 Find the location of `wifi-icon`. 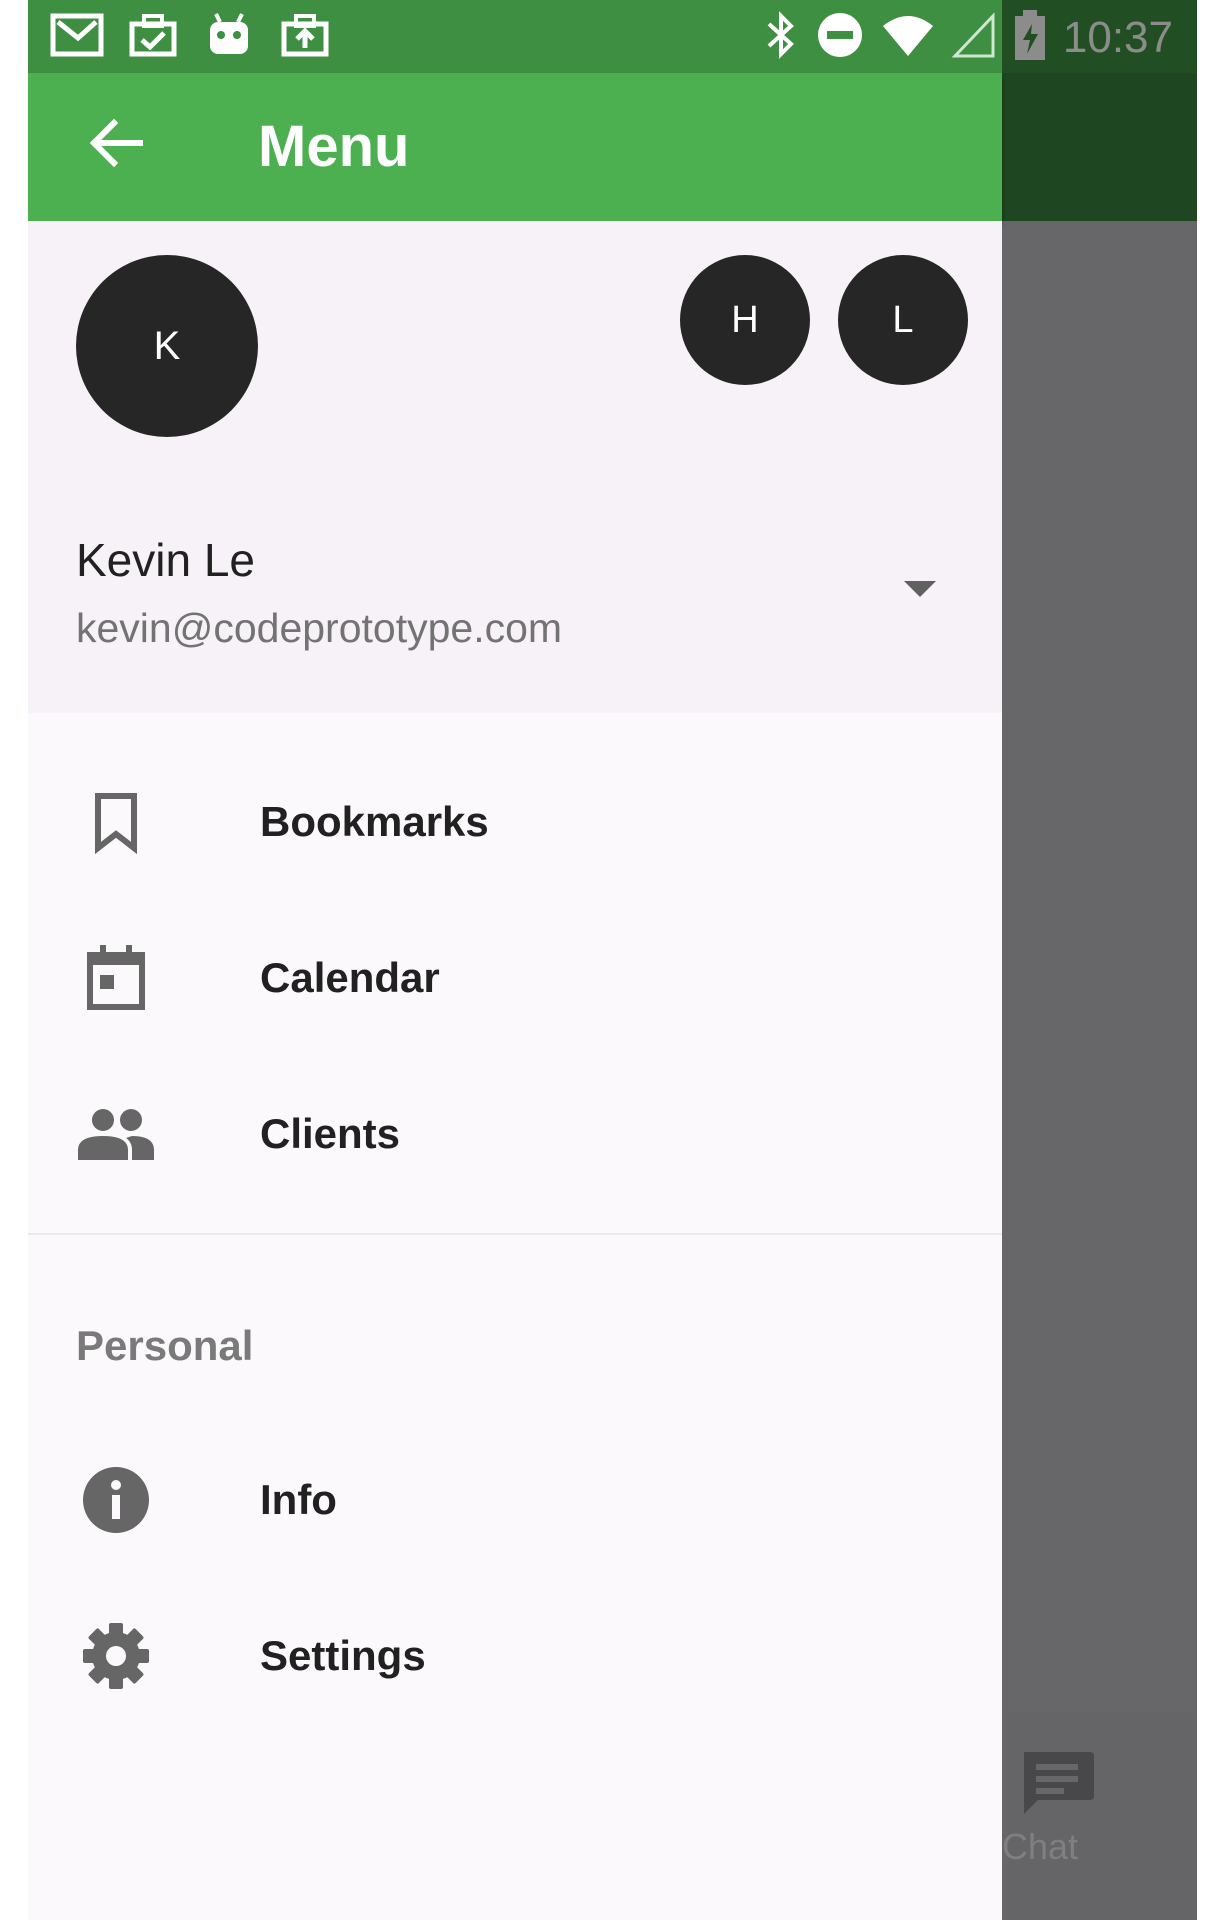

wifi-icon is located at coordinates (908, 37).